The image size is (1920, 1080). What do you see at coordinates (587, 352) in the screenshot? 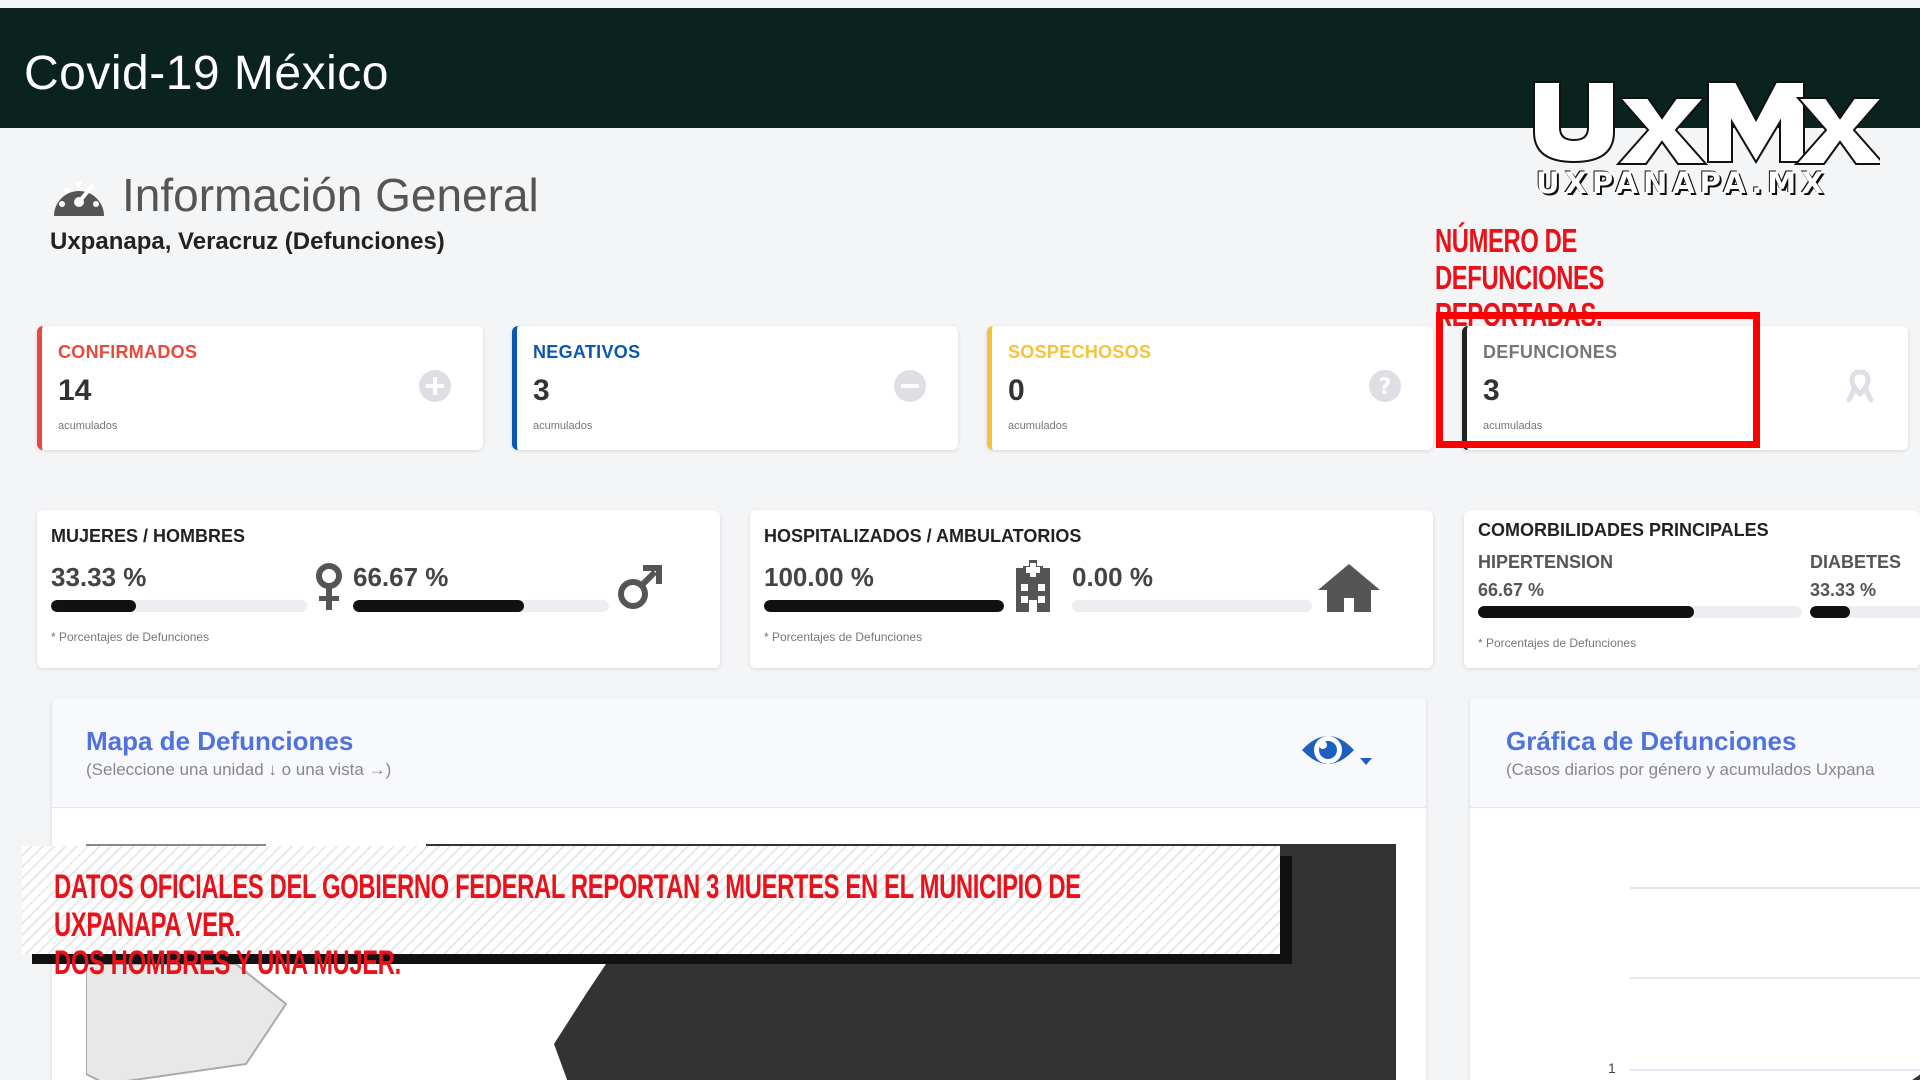
I see `card-label: NEGATIVOS` at bounding box center [587, 352].